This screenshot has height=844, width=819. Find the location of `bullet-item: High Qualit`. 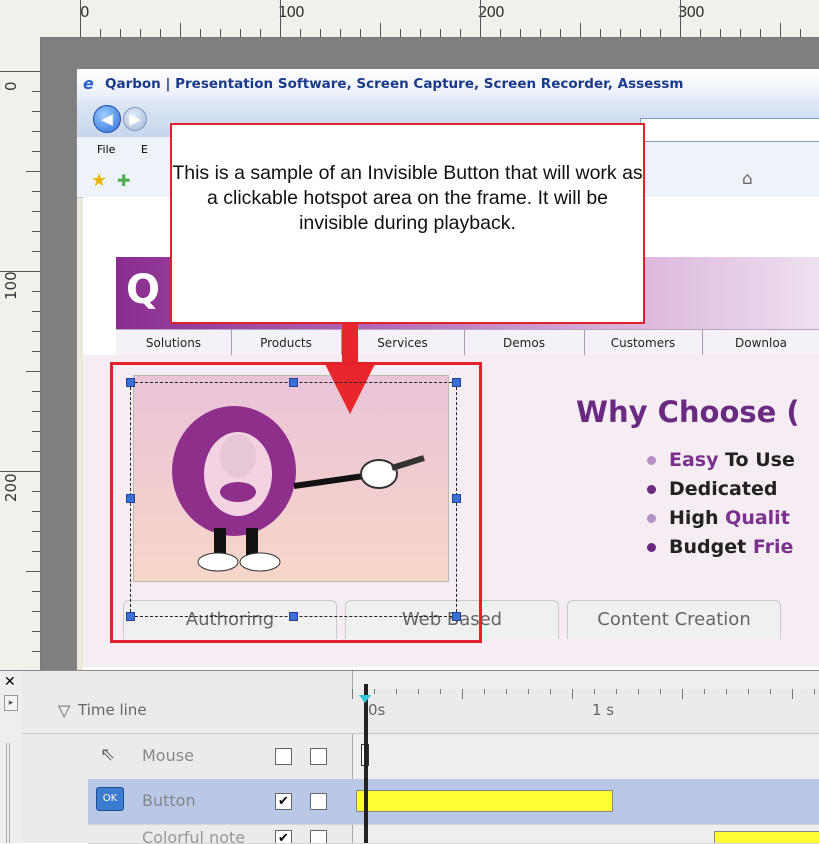

bullet-item: High Qualit is located at coordinates (718, 518).